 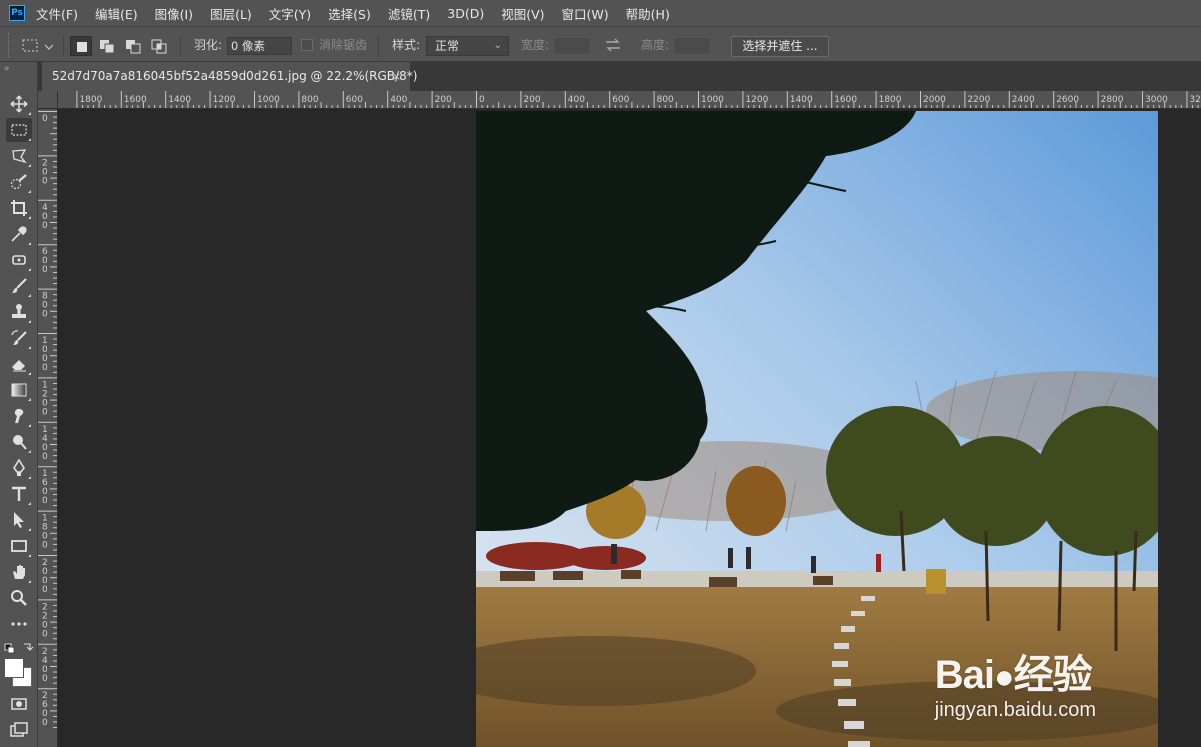 What do you see at coordinates (19, 442) in the screenshot?
I see `dodge-tool-icon` at bounding box center [19, 442].